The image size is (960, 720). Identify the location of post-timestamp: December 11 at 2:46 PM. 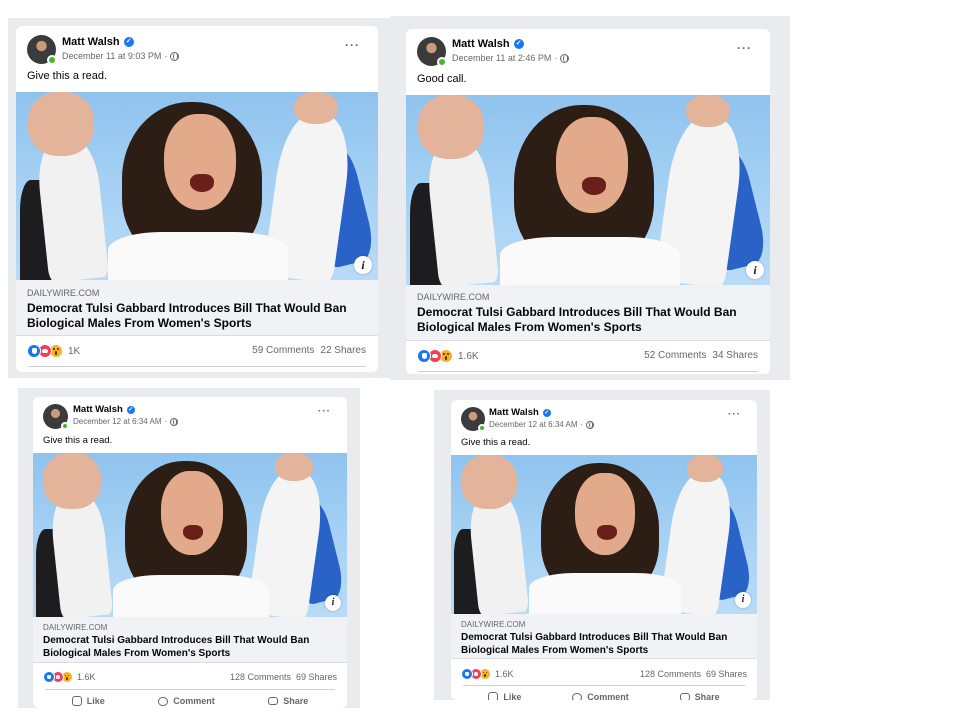
(501, 58).